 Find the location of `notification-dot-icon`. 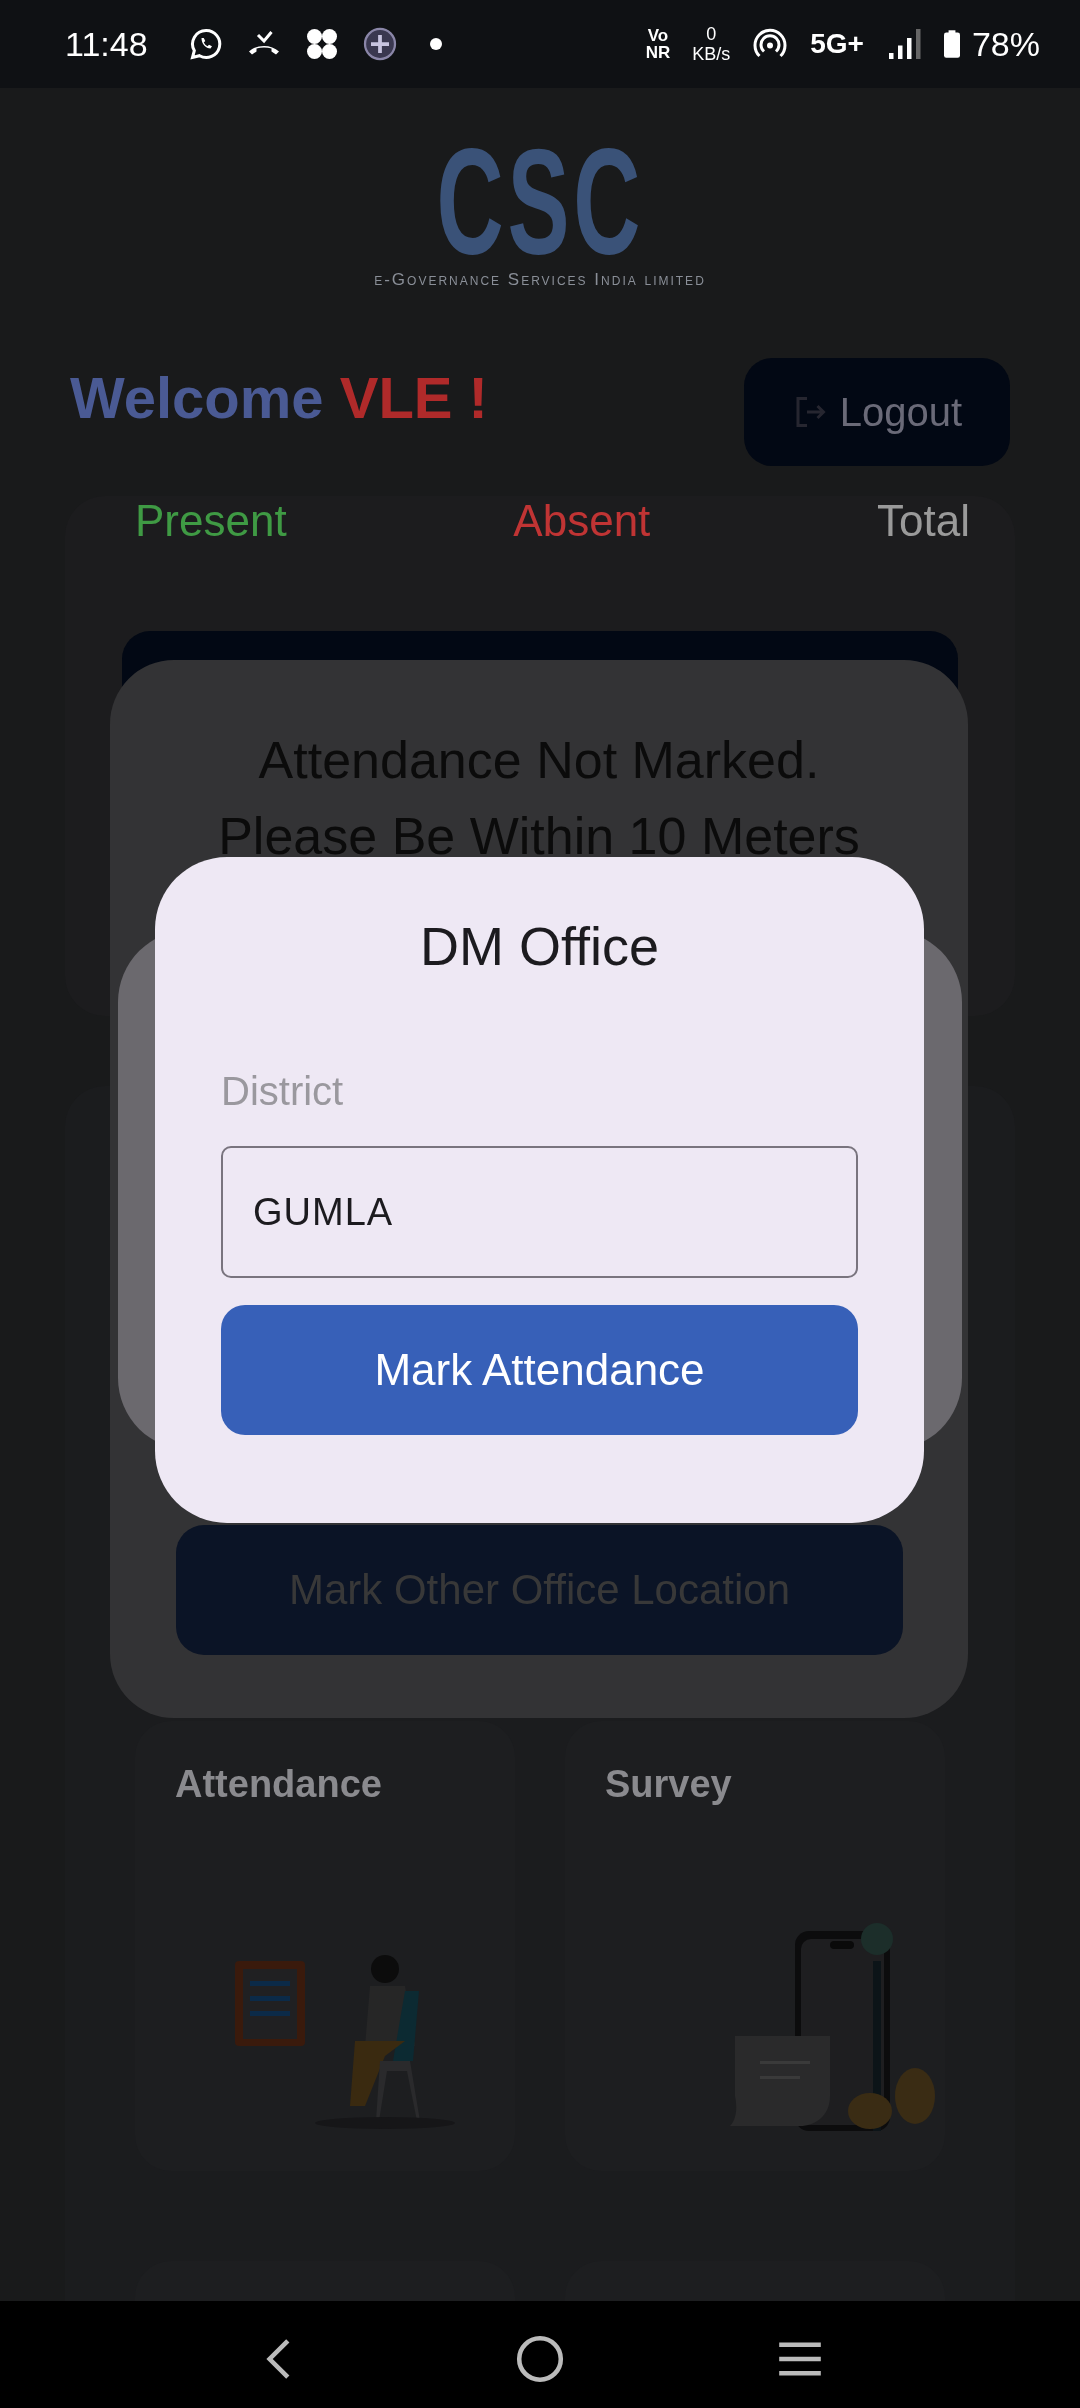

notification-dot-icon is located at coordinates (435, 44).